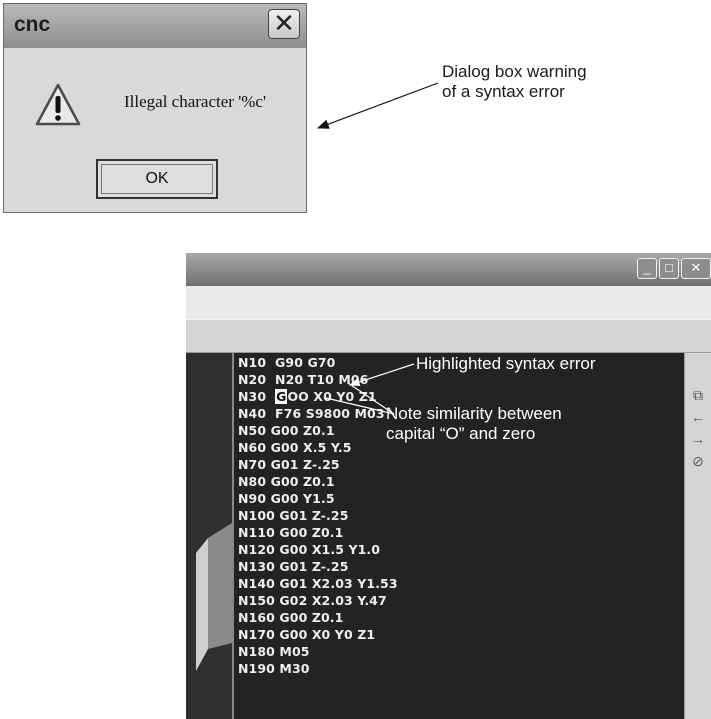 The image size is (711, 719). What do you see at coordinates (448, 336) in the screenshot?
I see `toolbar` at bounding box center [448, 336].